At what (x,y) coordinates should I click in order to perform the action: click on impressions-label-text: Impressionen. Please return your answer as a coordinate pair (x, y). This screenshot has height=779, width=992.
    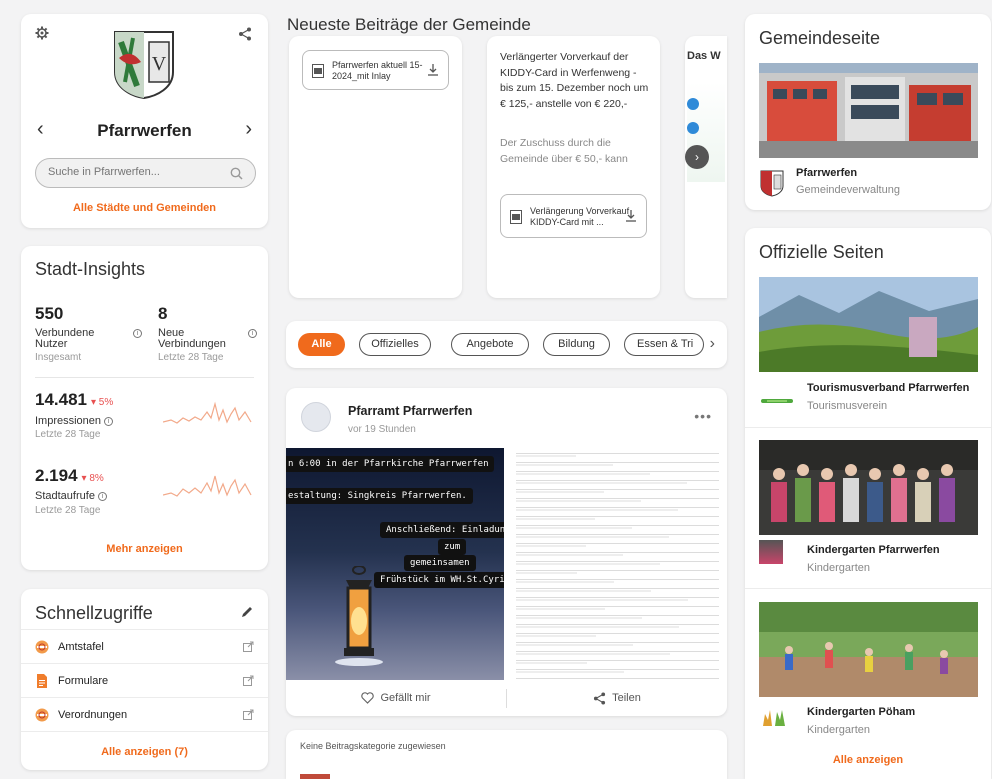
    Looking at the image, I should click on (68, 421).